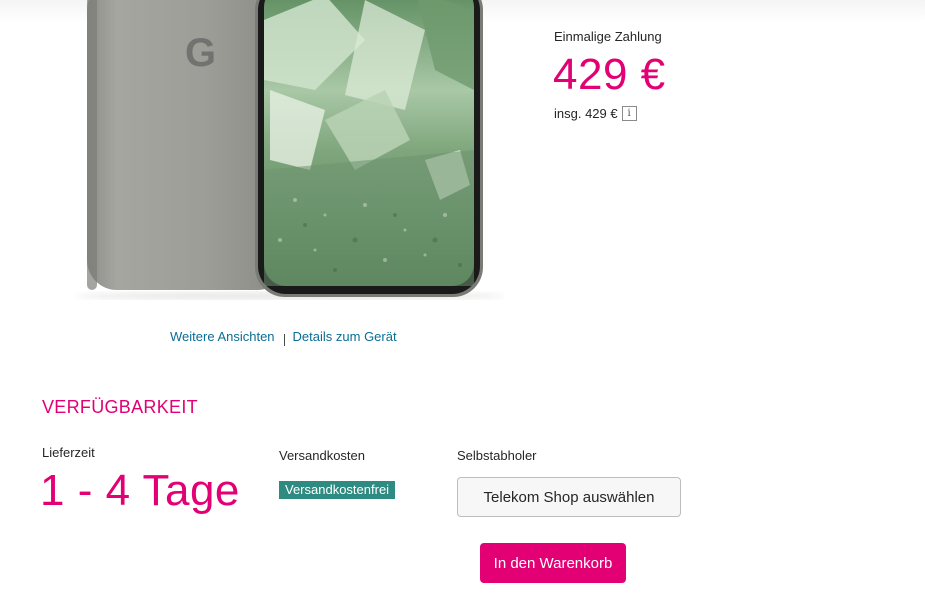  I want to click on delivery-time-label: Lieferzeit, so click(68, 452).